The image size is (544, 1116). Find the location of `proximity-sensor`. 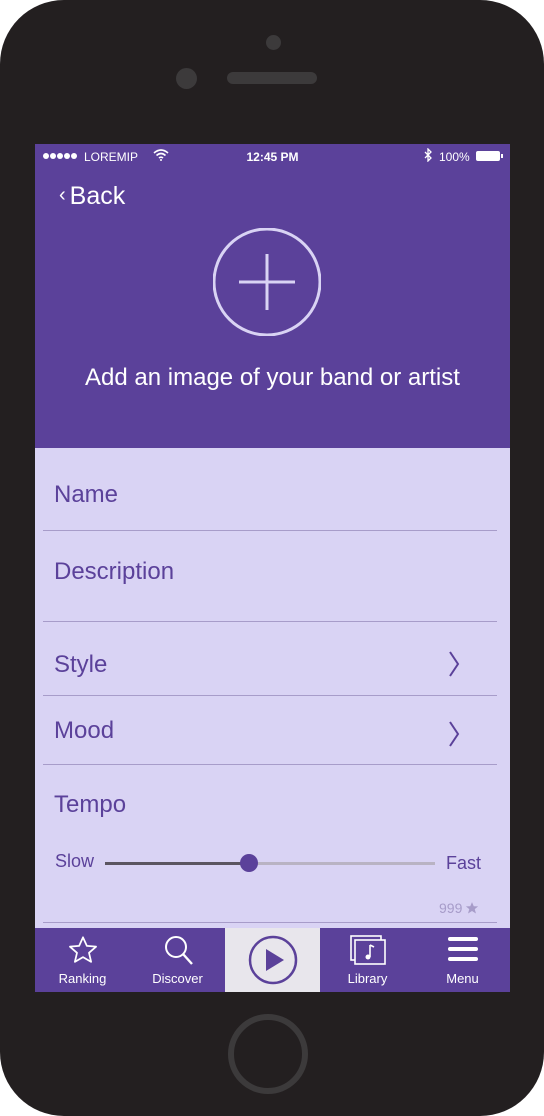

proximity-sensor is located at coordinates (186, 78).